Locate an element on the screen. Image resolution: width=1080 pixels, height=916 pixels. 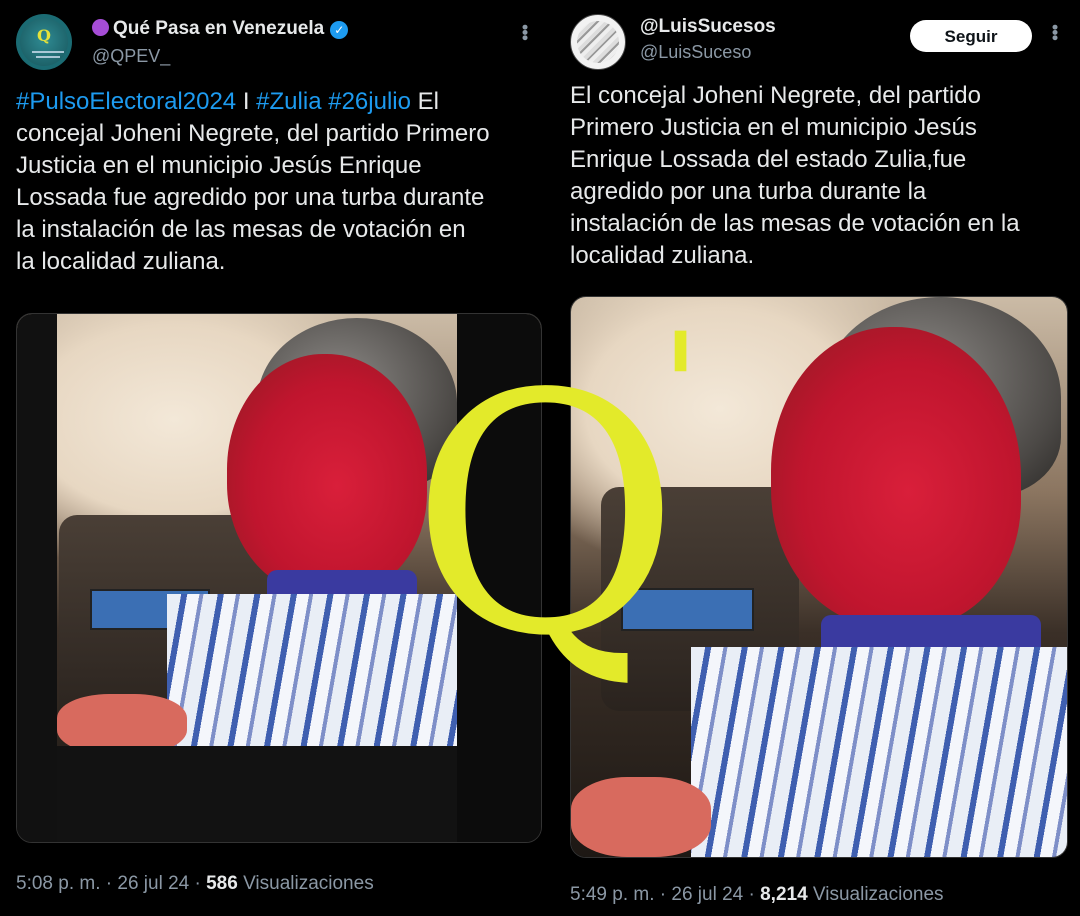
text-line: la localidad zuliana. is located at coordinates (121, 261).